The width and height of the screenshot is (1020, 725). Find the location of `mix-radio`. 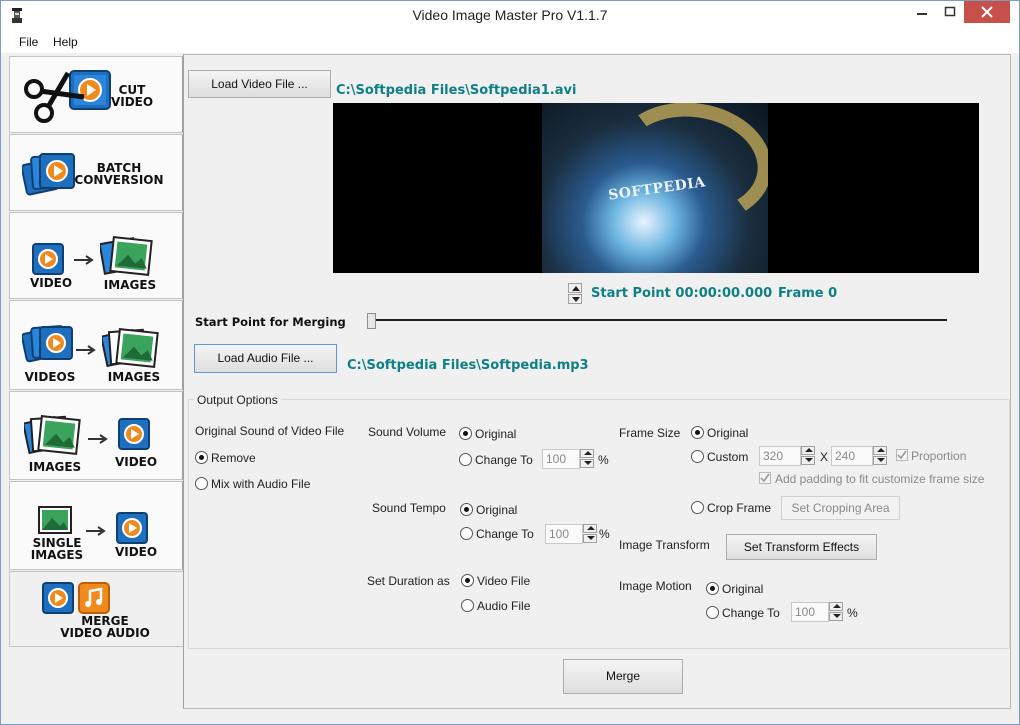

mix-radio is located at coordinates (201, 483).